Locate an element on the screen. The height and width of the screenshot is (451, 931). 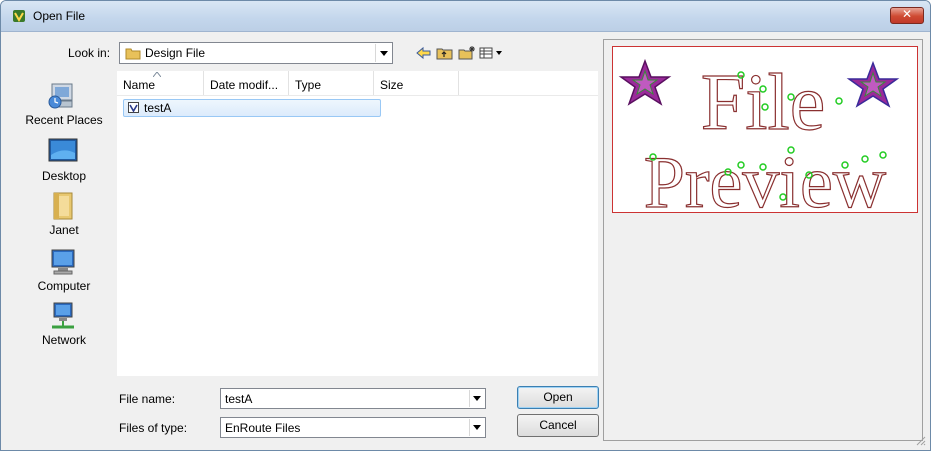
place-label: Recent Places is located at coordinates (64, 120).